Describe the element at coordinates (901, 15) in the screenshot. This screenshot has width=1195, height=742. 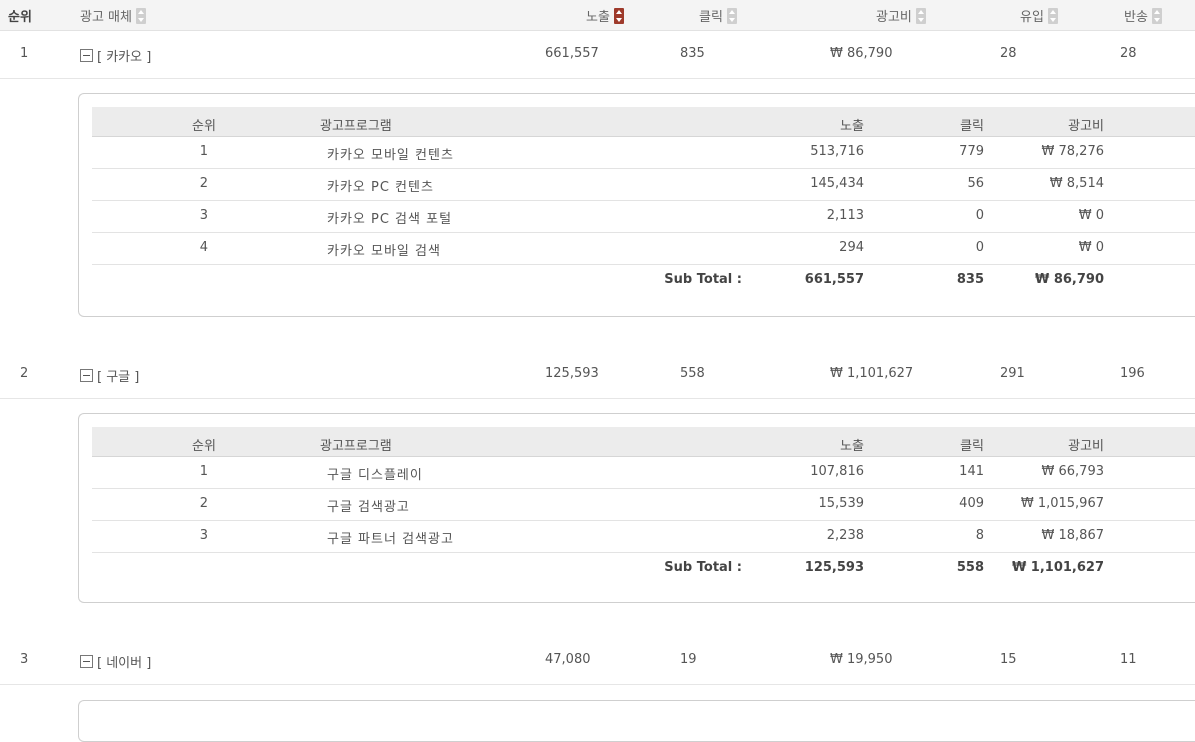
I see `header-cost: 광고비` at that location.